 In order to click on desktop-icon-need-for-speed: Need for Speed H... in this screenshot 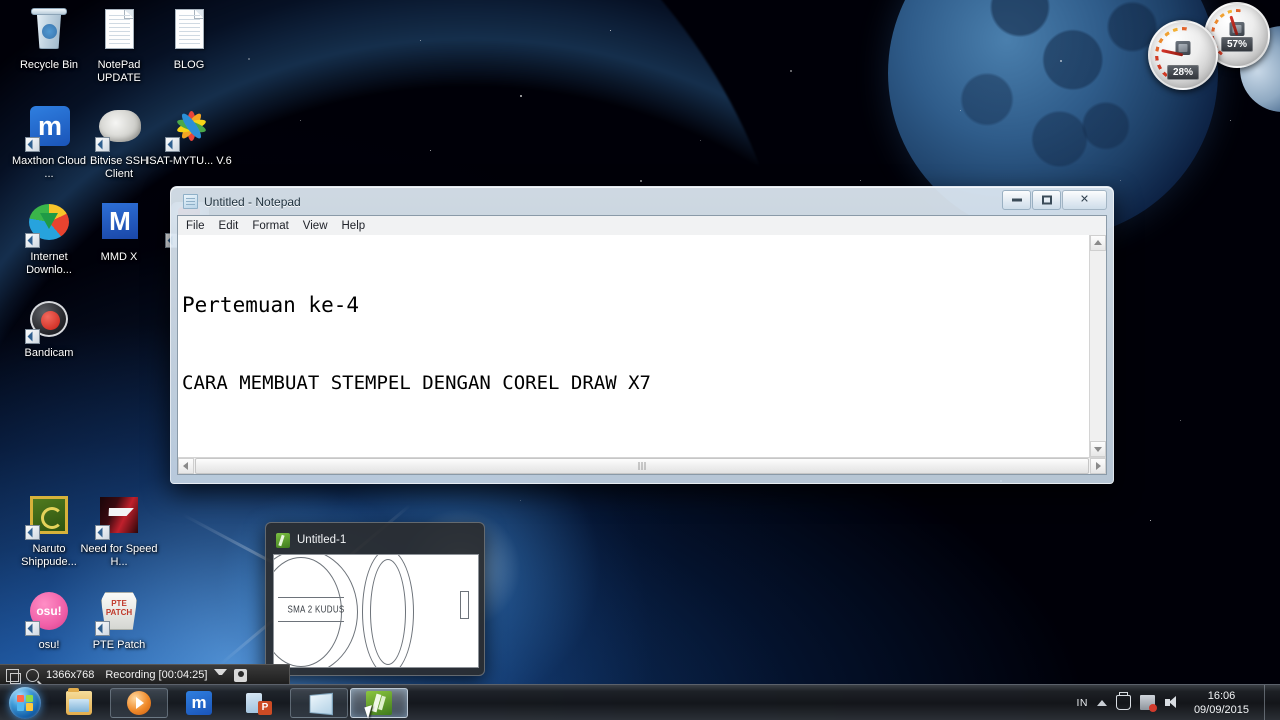, I will do `click(119, 530)`.